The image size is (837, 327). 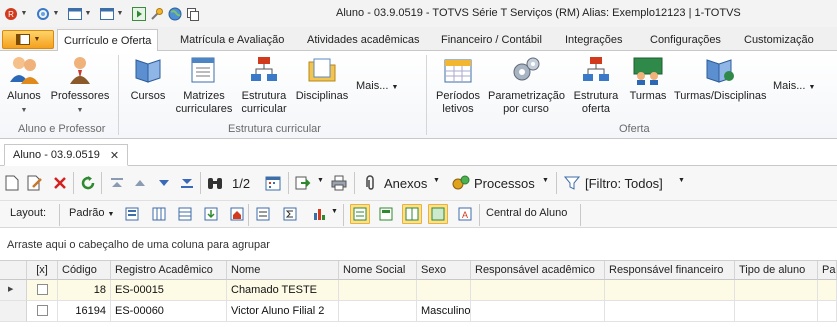 I want to click on export-icon, so click(x=303, y=183).